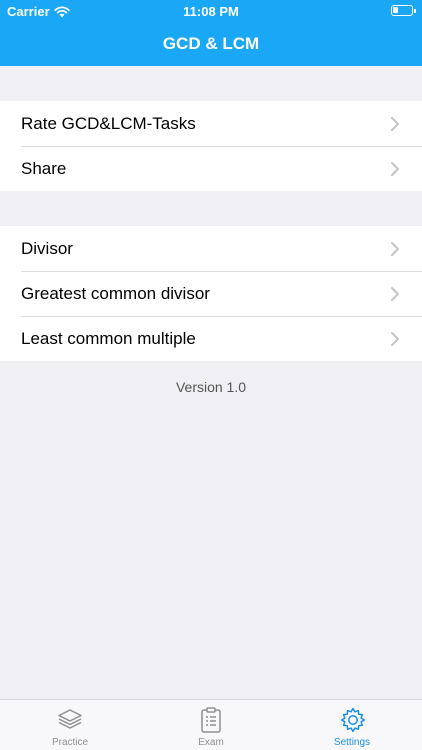 The height and width of the screenshot is (750, 422). I want to click on gcd-row: Greatest common divisor, so click(211, 293).